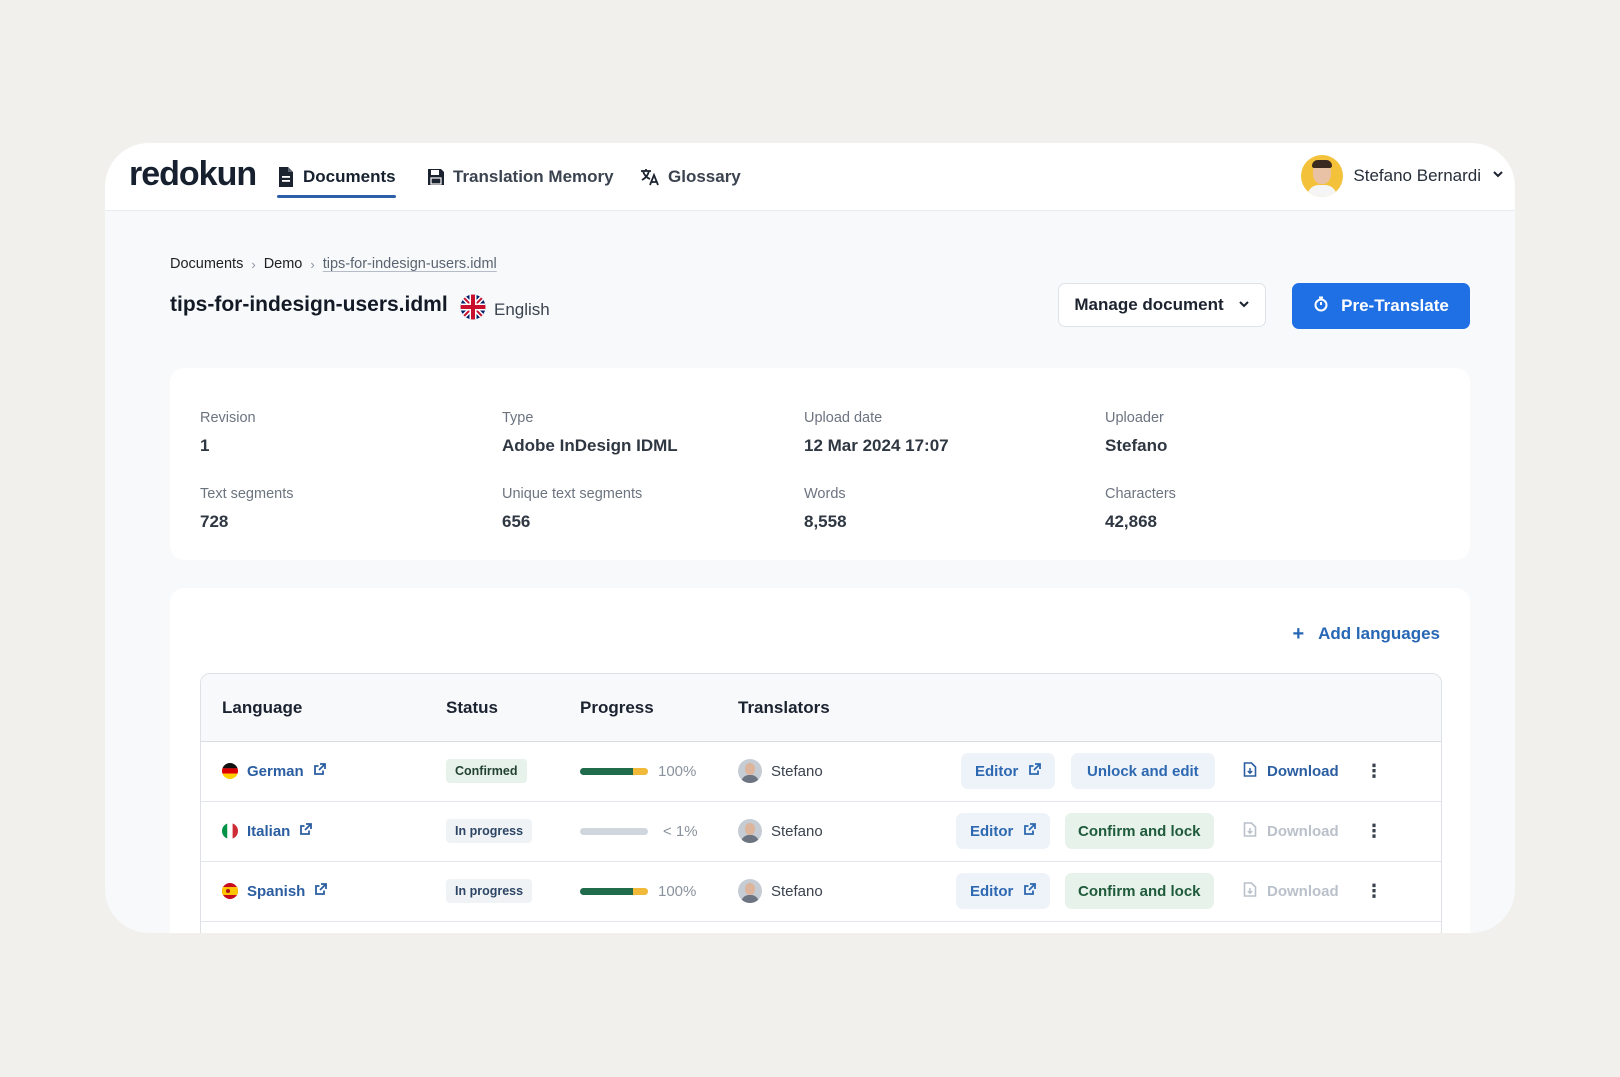 This screenshot has height=1077, width=1620. I want to click on germany-flag-icon, so click(230, 771).